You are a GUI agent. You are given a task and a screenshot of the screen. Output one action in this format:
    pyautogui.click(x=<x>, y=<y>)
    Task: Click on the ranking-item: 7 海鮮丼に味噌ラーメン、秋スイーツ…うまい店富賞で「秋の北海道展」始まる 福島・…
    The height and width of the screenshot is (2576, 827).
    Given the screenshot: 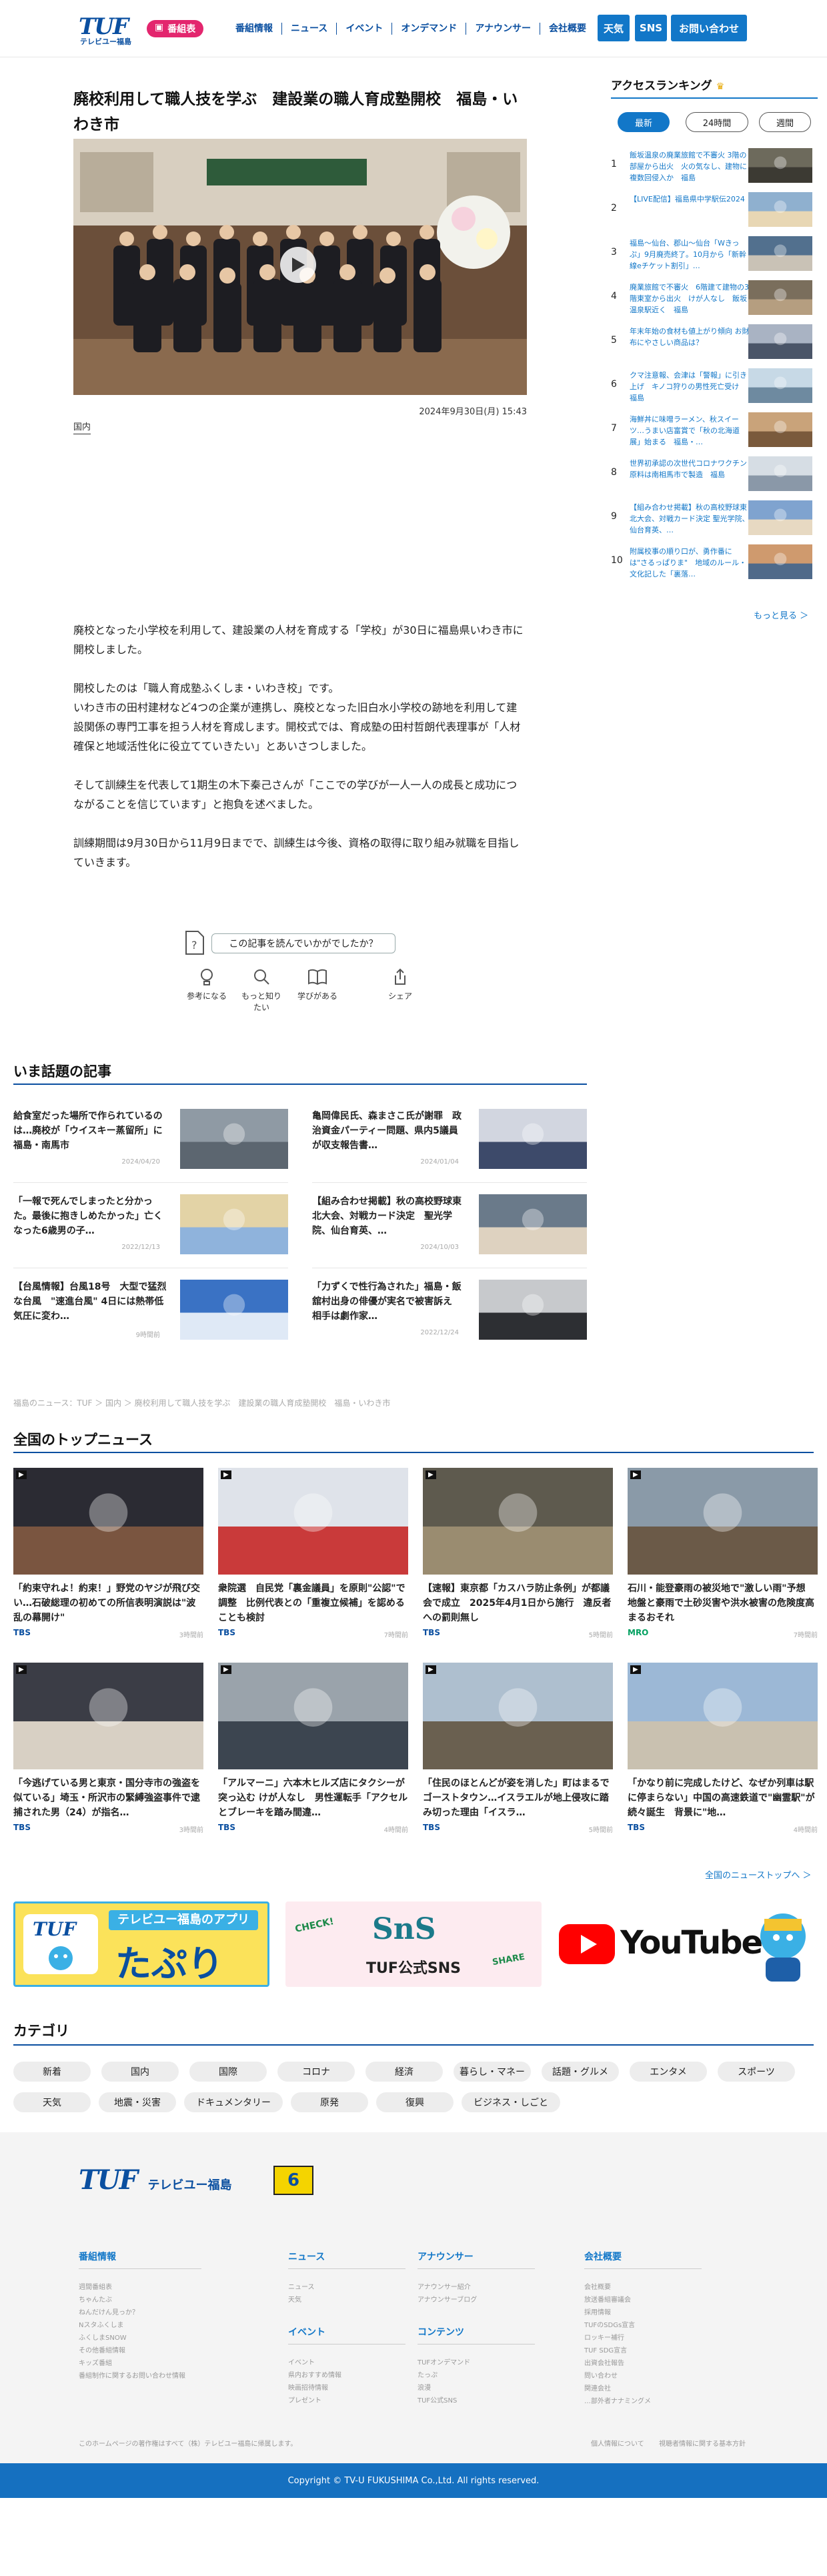 What is the action you would take?
    pyautogui.click(x=712, y=430)
    